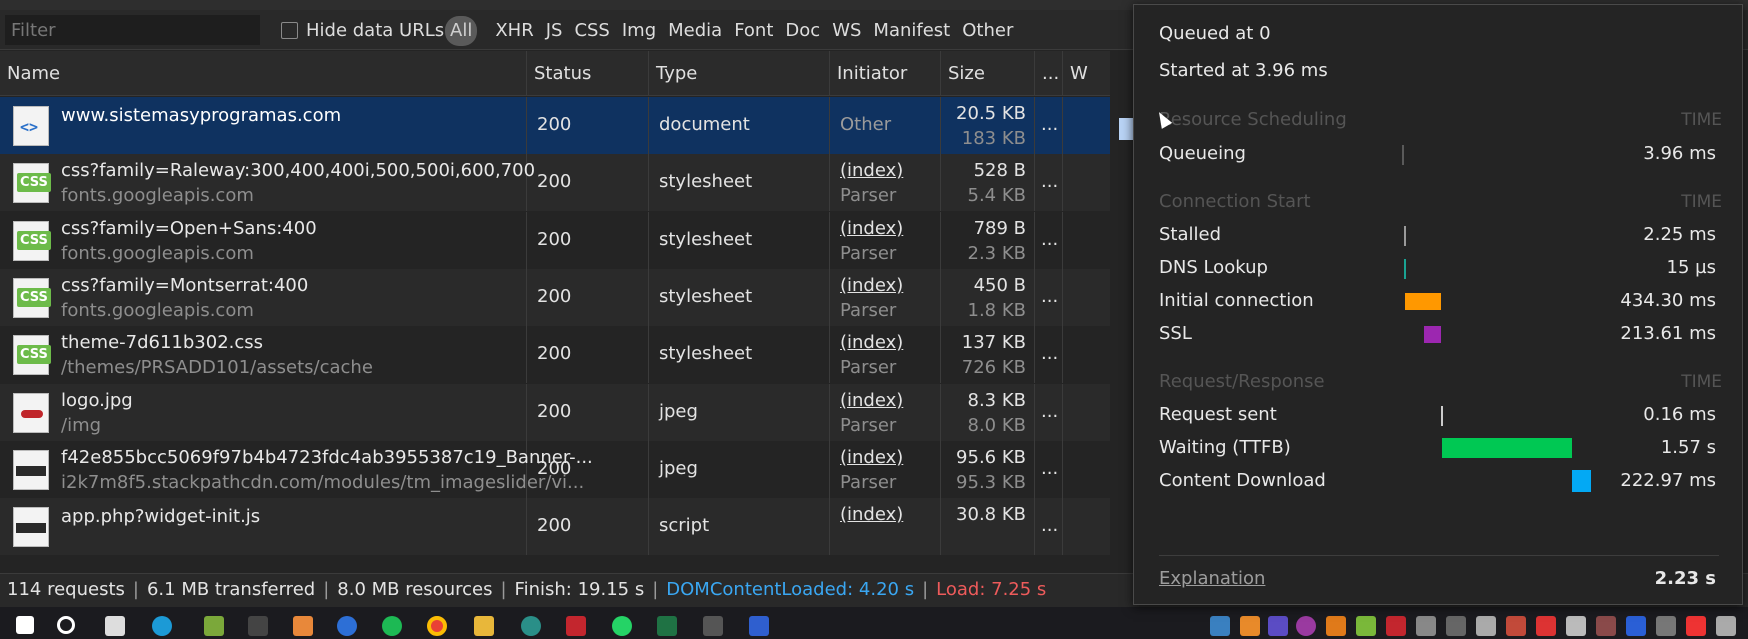 The image size is (1748, 639). What do you see at coordinates (667, 626) in the screenshot?
I see `excel-icon` at bounding box center [667, 626].